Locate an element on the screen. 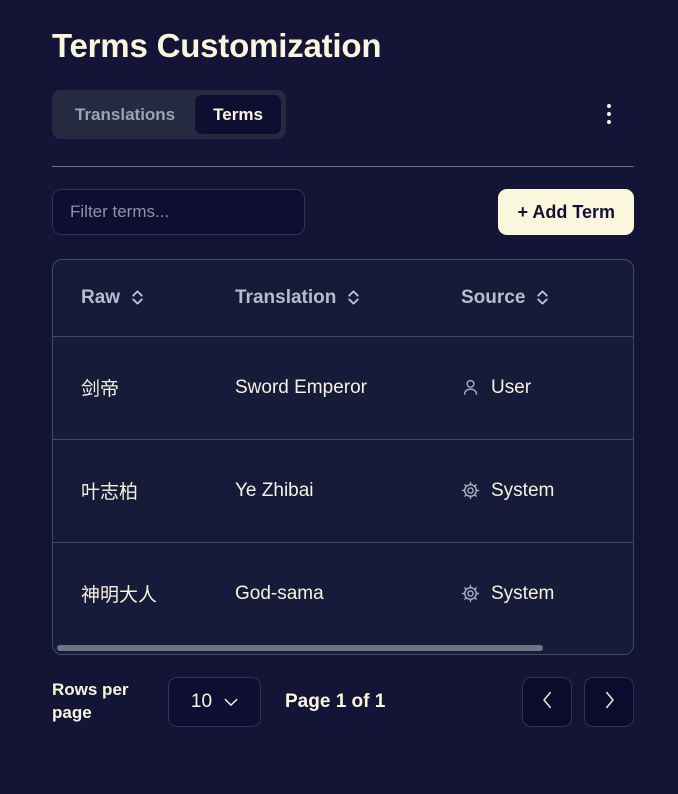 This screenshot has width=678, height=794. toolbar: + Add Term is located at coordinates (343, 212).